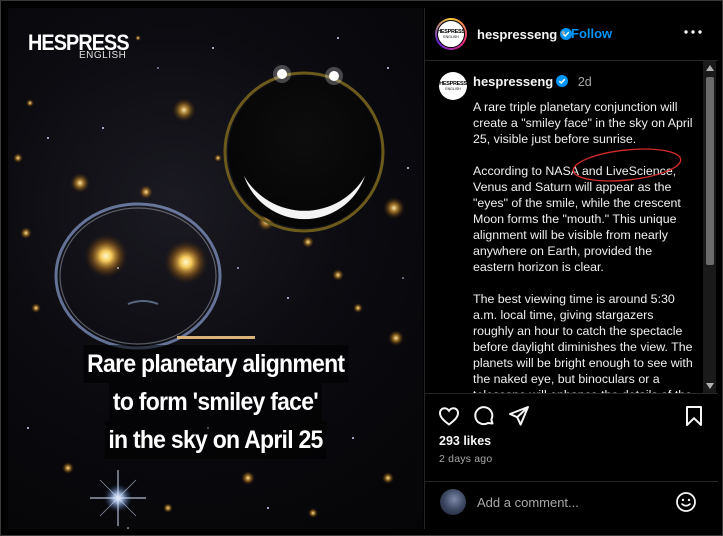 The image size is (723, 536). Describe the element at coordinates (710, 68) in the screenshot. I see `scroll-up-arrow` at that location.